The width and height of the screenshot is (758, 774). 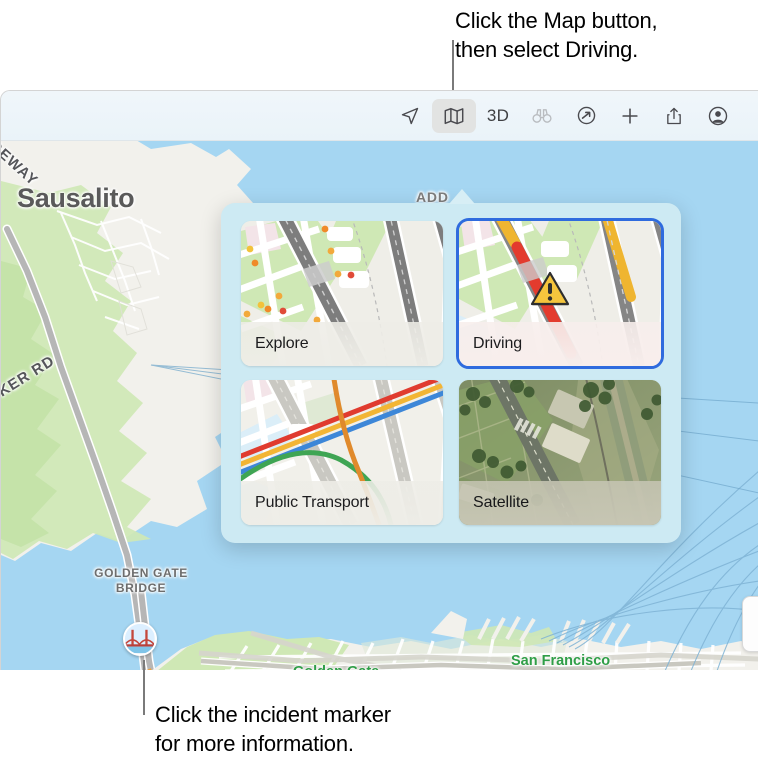 I want to click on callout-bottom-leader-line, so click(x=144, y=687).